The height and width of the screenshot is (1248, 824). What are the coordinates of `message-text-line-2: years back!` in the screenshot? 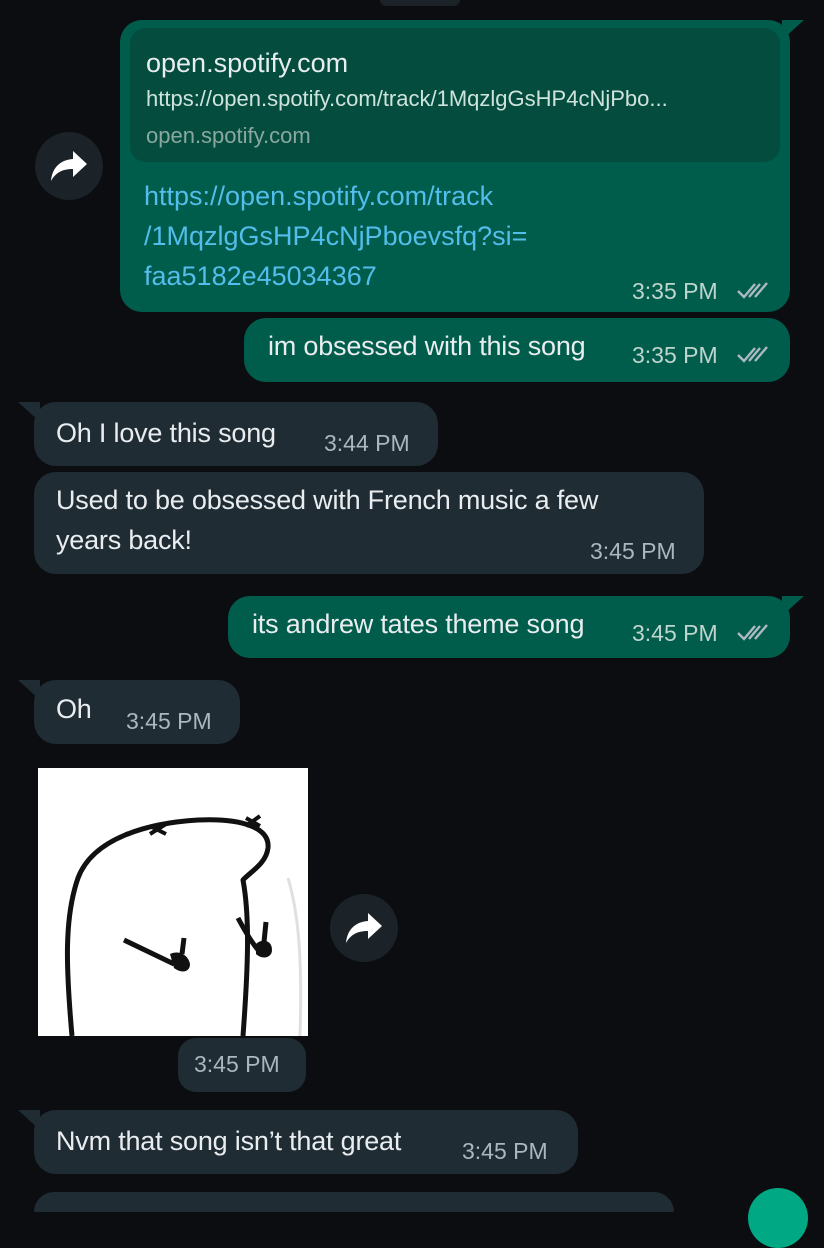 It's located at (124, 540).